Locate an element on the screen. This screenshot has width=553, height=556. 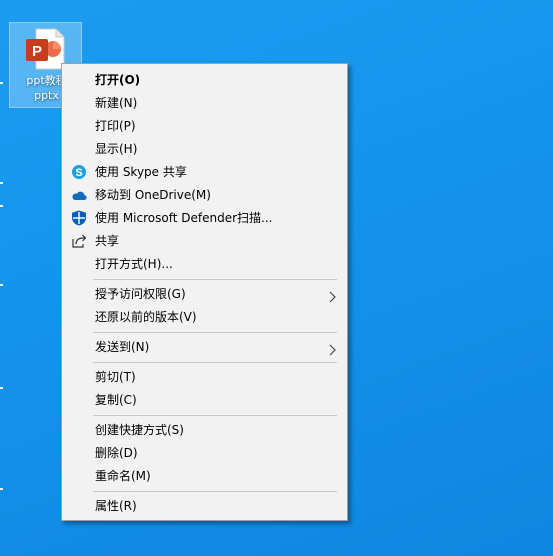
menu-item-share: 共享 is located at coordinates (204, 241).